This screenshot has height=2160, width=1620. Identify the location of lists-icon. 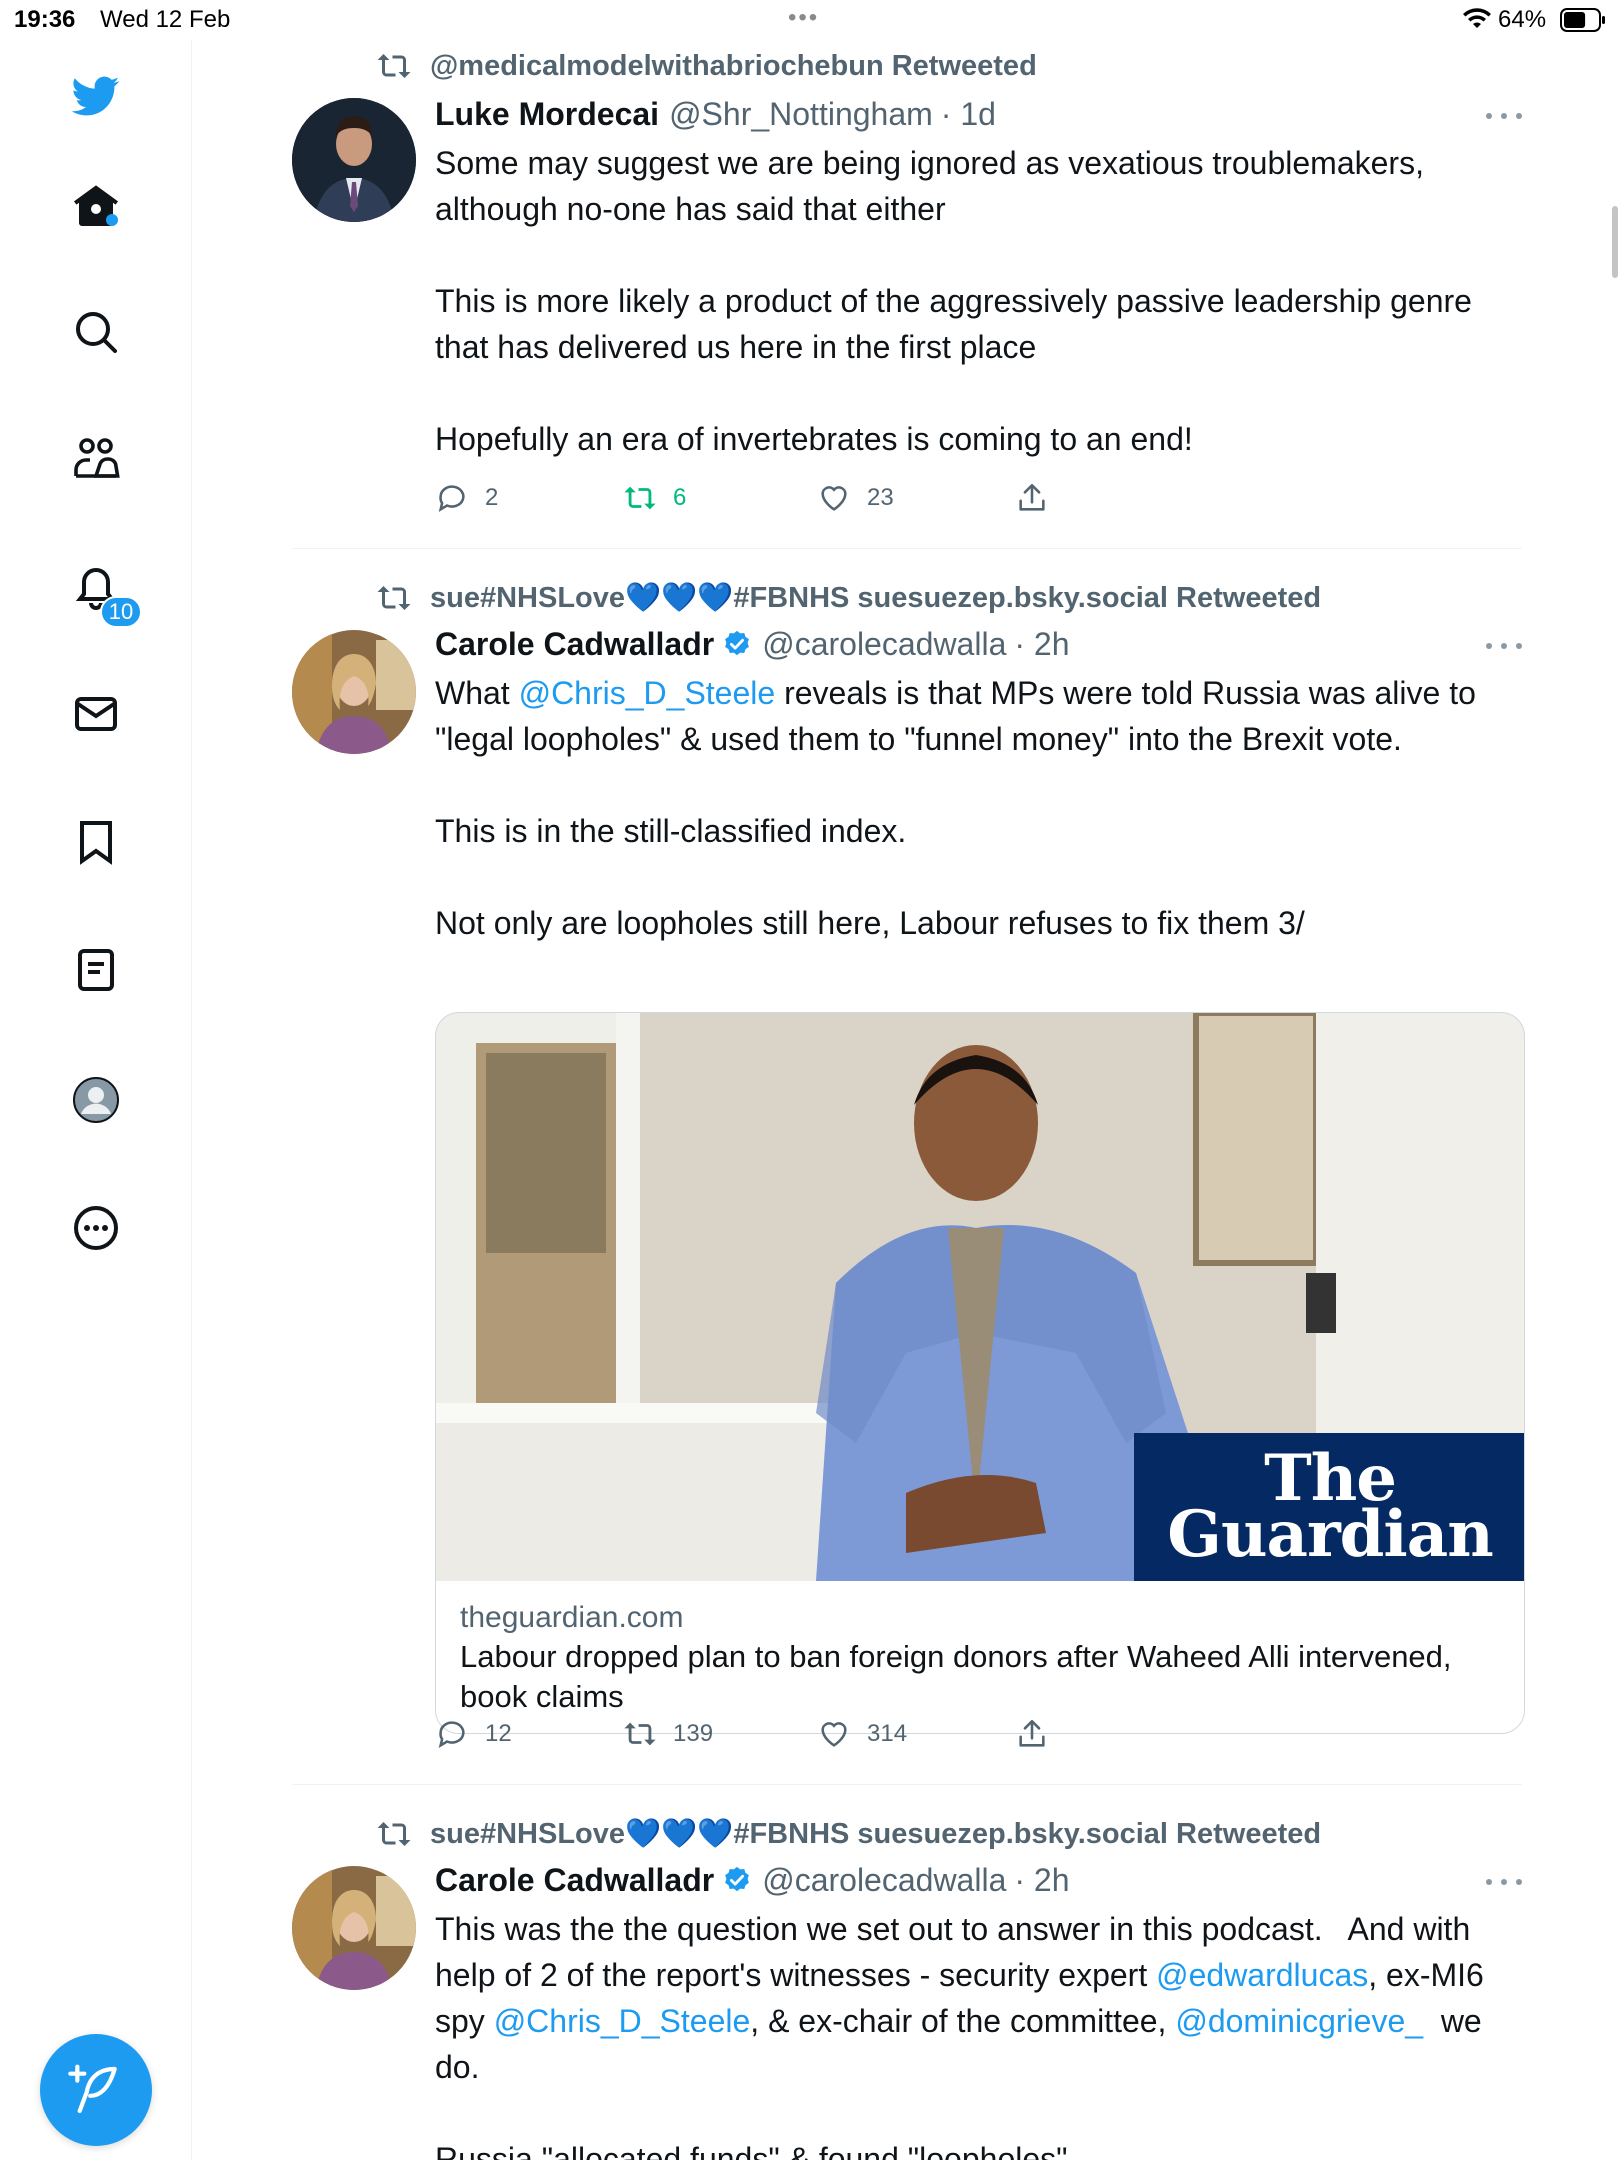
(96, 970).